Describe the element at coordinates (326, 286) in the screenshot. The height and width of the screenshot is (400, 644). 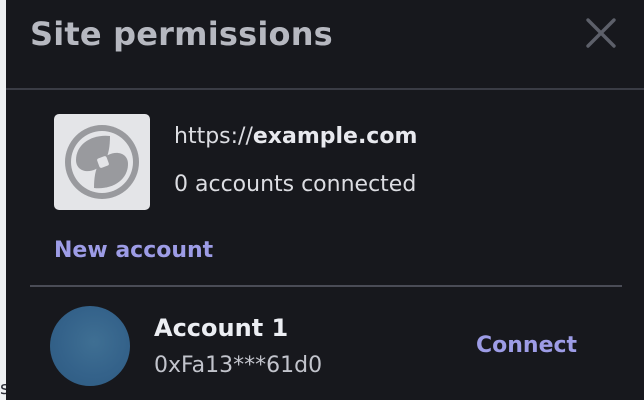
I see `accounts-divider` at that location.